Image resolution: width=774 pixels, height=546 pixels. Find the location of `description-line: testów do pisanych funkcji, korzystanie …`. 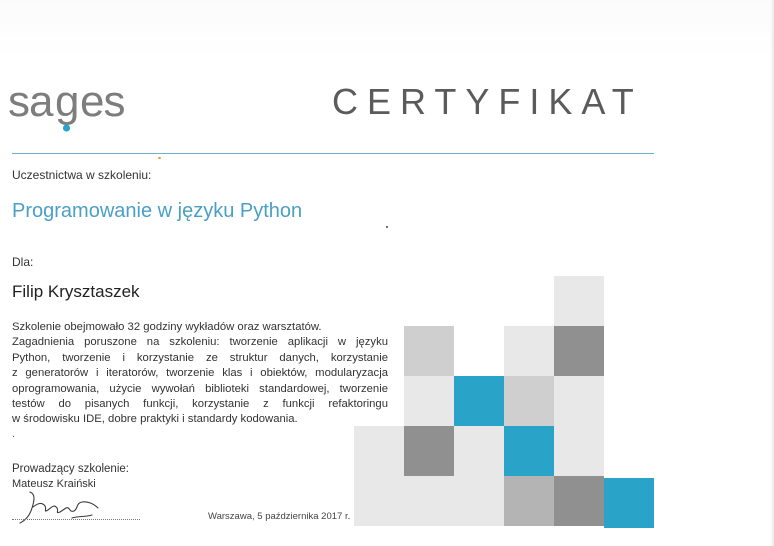

description-line: testów do pisanych funkcji, korzystanie … is located at coordinates (200, 404).